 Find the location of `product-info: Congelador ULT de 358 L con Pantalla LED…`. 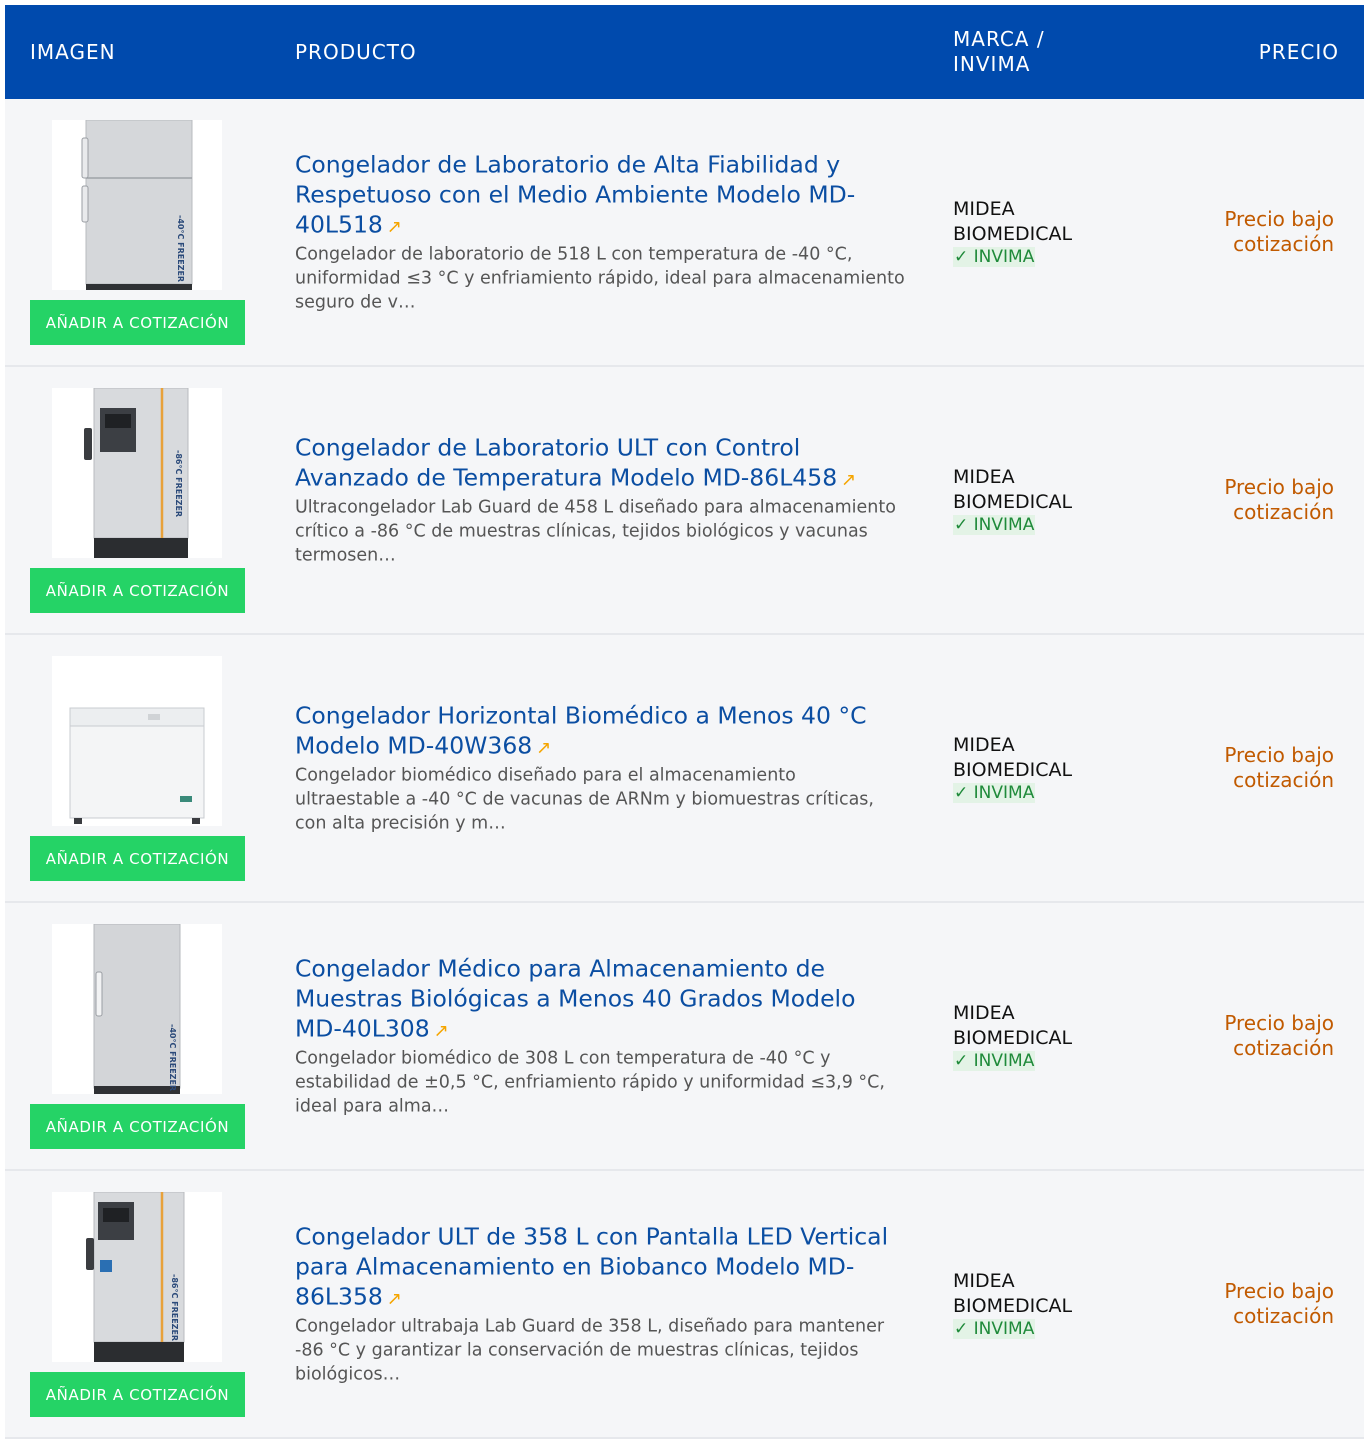

product-info: Congelador ULT de 358 L con Pantalla LED… is located at coordinates (600, 1304).